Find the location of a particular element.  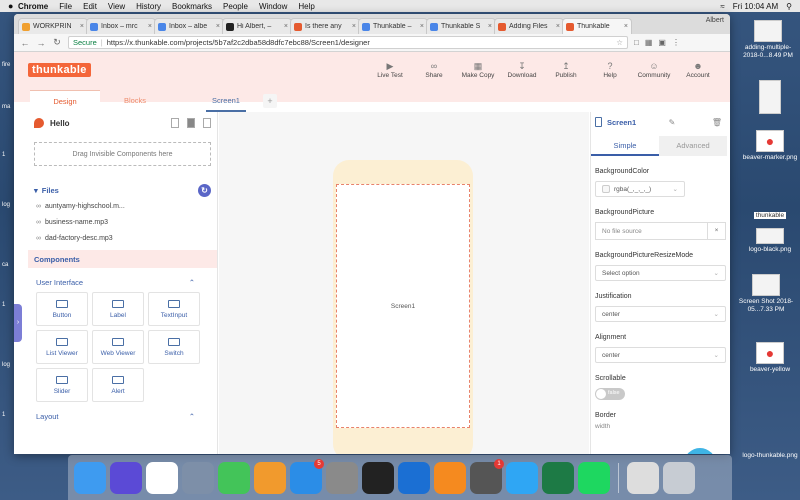

clear-icon: × is located at coordinates (716, 231).